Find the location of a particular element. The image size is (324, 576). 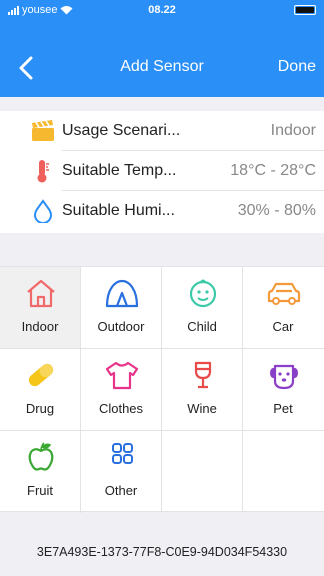

status-time: 08.22 is located at coordinates (162, 10).